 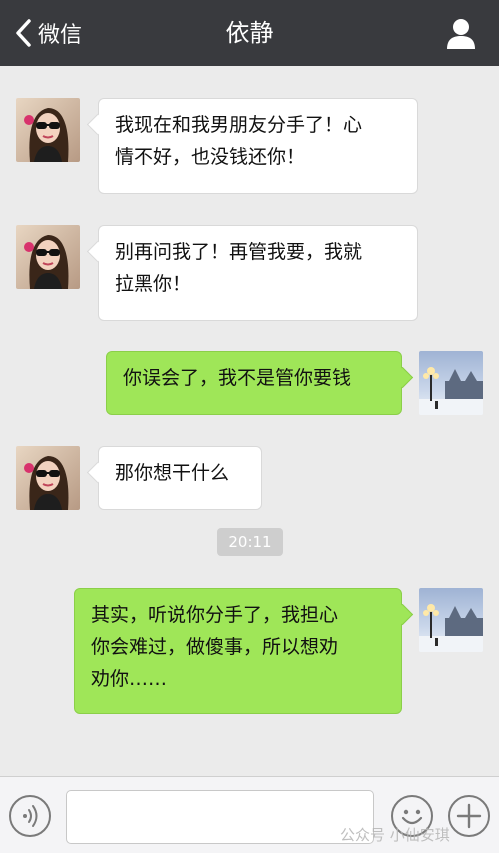 I want to click on chat-title: 依静, so click(x=249, y=33).